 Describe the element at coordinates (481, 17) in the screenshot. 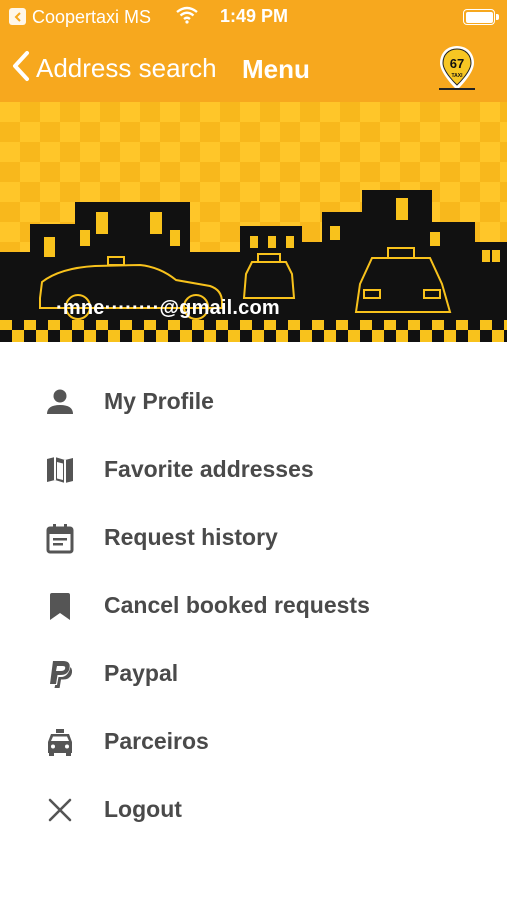

I see `battery-icon` at that location.